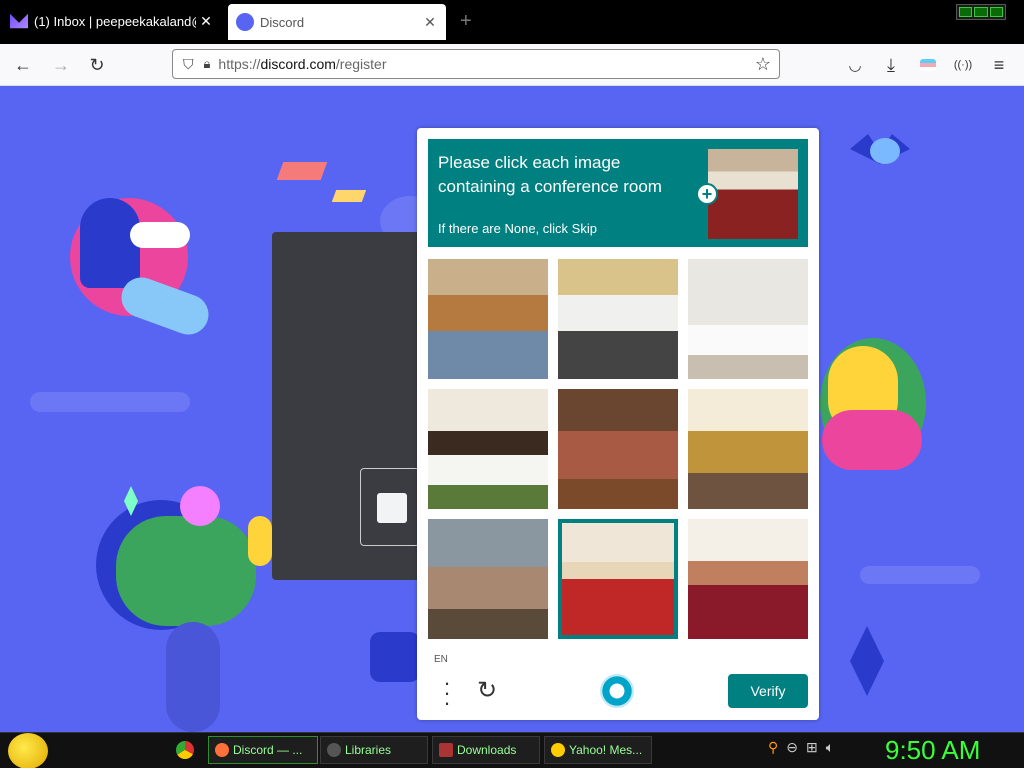  I want to click on system-tray: ⚲ ⊖ ⊞ 🔈︎, so click(801, 747).